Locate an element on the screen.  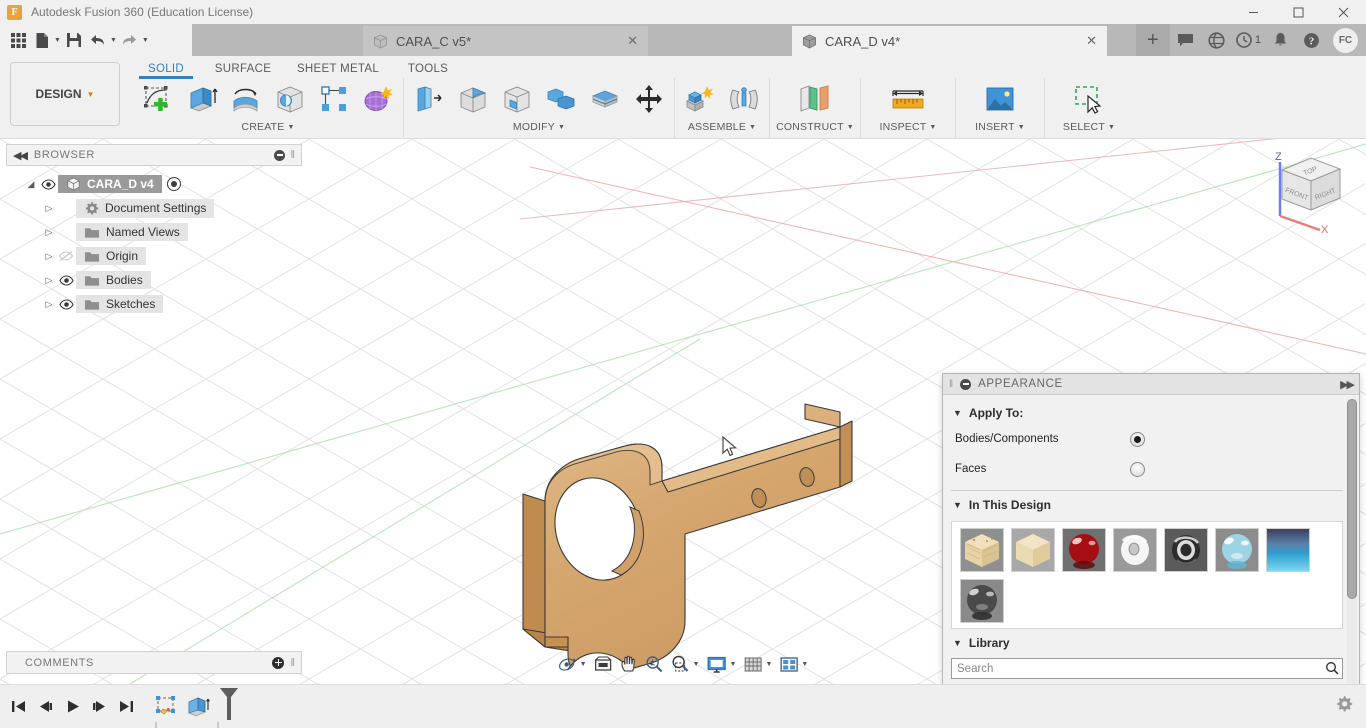
swatch-wood-plain is located at coordinates (1033, 550).